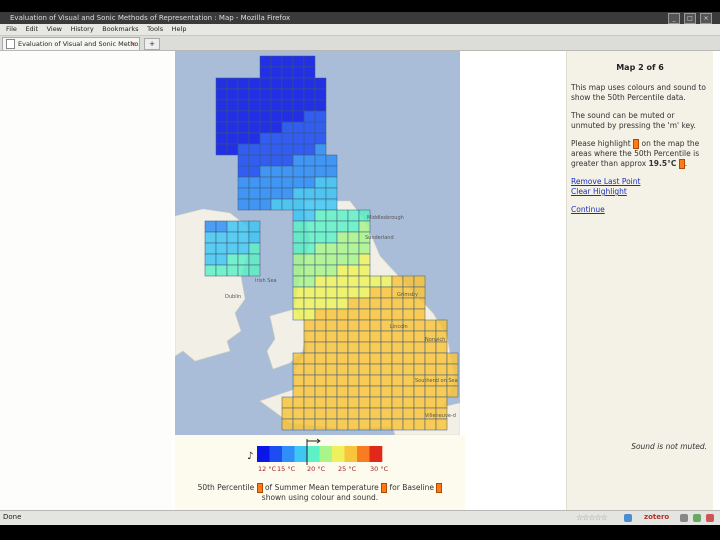 The width and height of the screenshot is (720, 540). I want to click on scenario-chip, so click(439, 488).